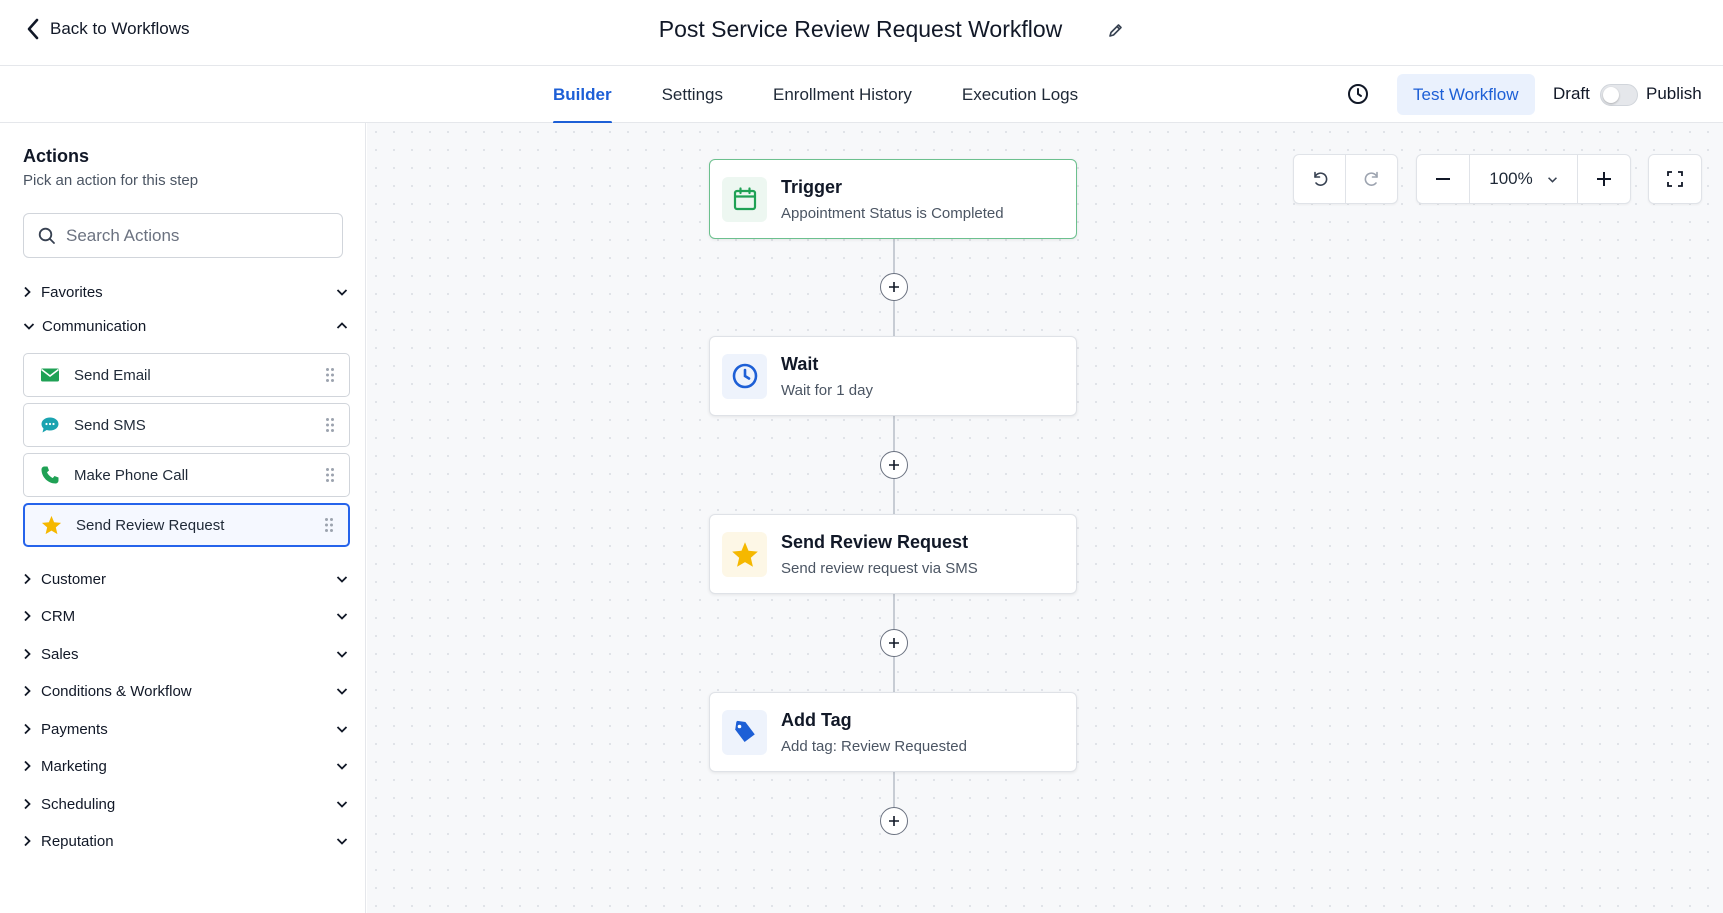  Describe the element at coordinates (185, 326) in the screenshot. I see `category-communication: Communication` at that location.